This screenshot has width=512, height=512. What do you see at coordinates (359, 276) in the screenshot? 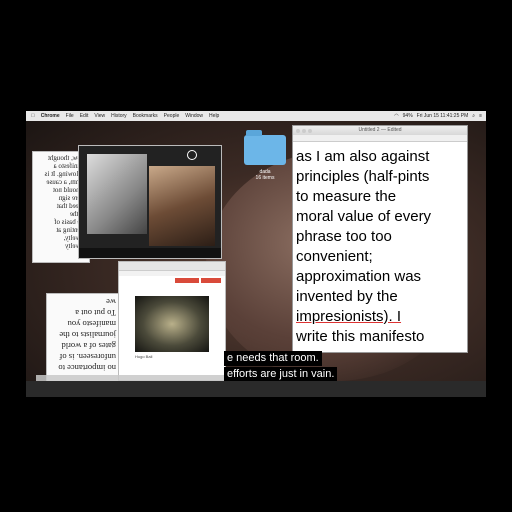
I see `text-line: approximation was` at bounding box center [359, 276].